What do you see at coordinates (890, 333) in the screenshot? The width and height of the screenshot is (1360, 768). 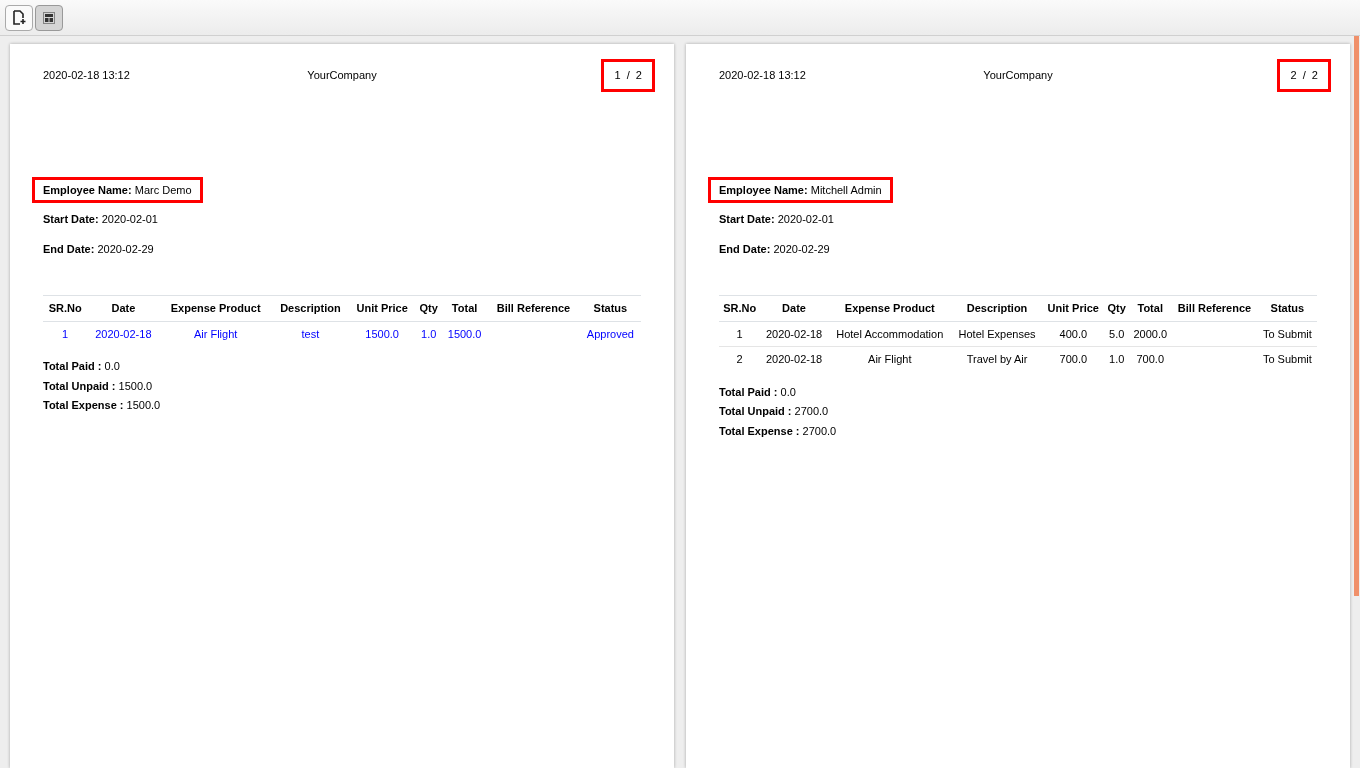 I see `table-cell: Hotel Accommodation` at bounding box center [890, 333].